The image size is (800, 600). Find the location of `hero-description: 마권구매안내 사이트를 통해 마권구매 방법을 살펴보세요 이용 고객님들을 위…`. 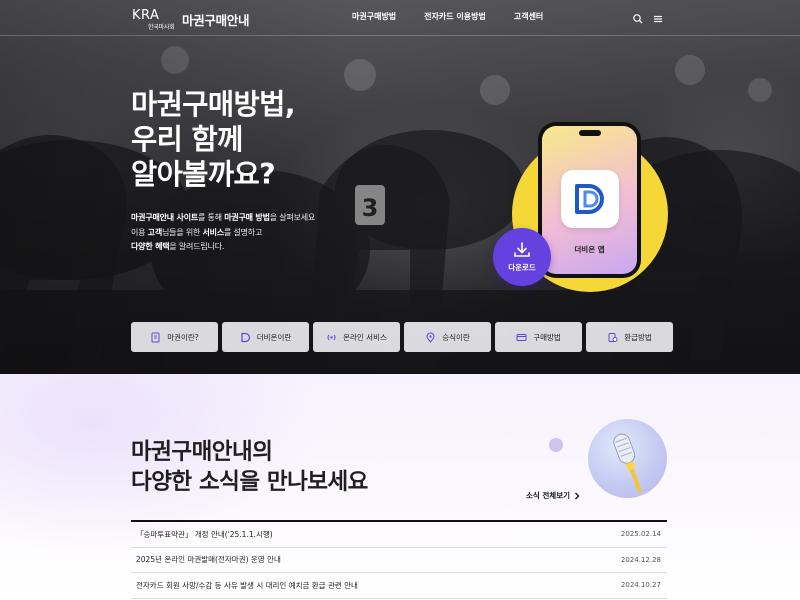

hero-description: 마권구매안내 사이트를 통해 마권구매 방법을 살펴보세요 이용 고객님들을 위… is located at coordinates (223, 233).